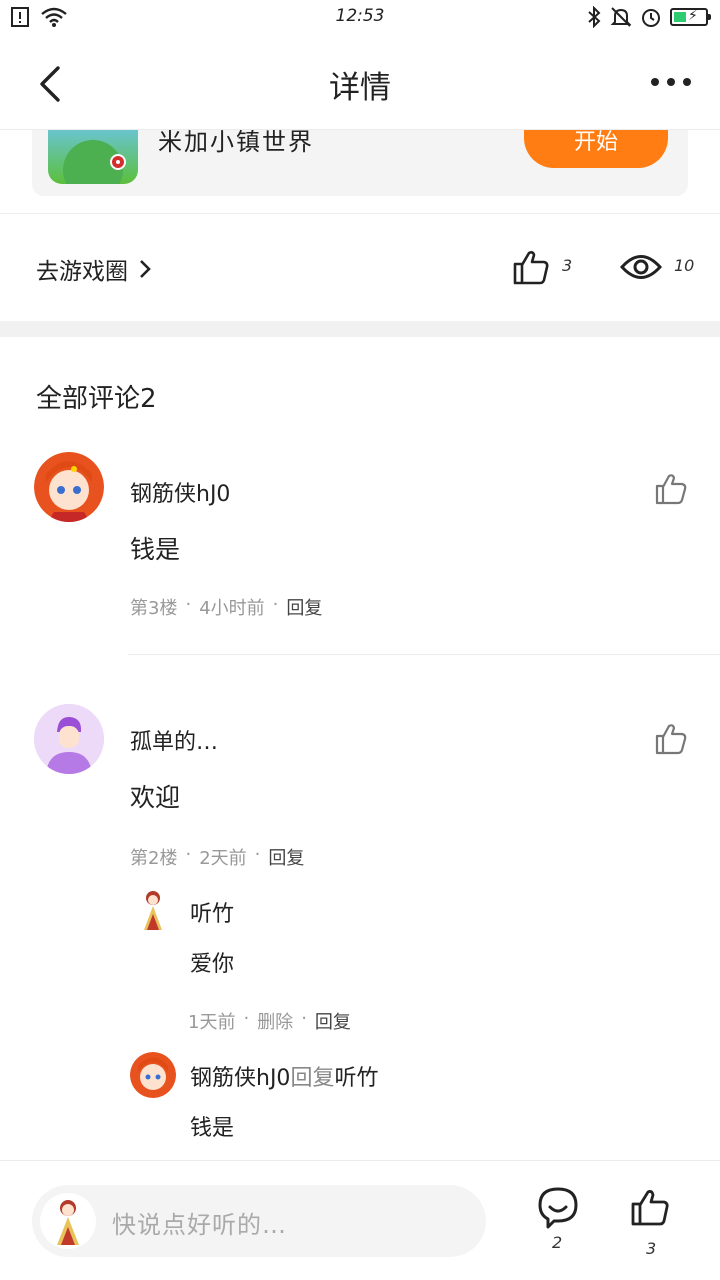 This screenshot has width=720, height=1280. Describe the element at coordinates (96, 399) in the screenshot. I see `all-comments-title: 全部评论2` at that location.